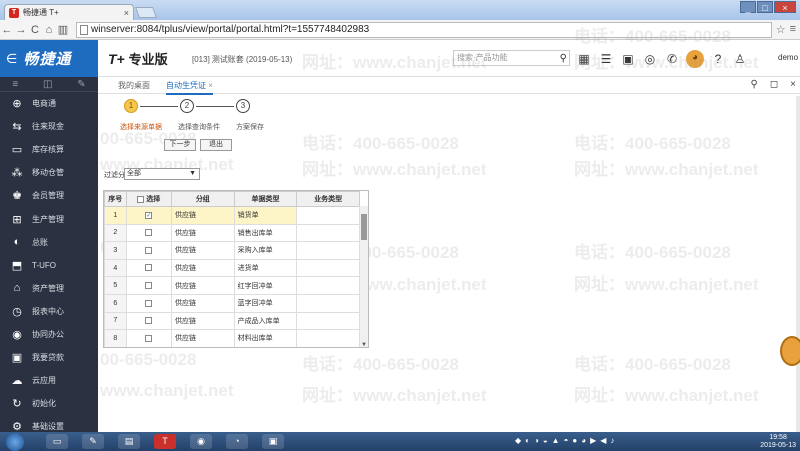 Image resolution: width=800 pixels, height=451 pixels. What do you see at coordinates (778, 442) in the screenshot?
I see `clock: 19:58 2019-05-13` at bounding box center [778, 442].